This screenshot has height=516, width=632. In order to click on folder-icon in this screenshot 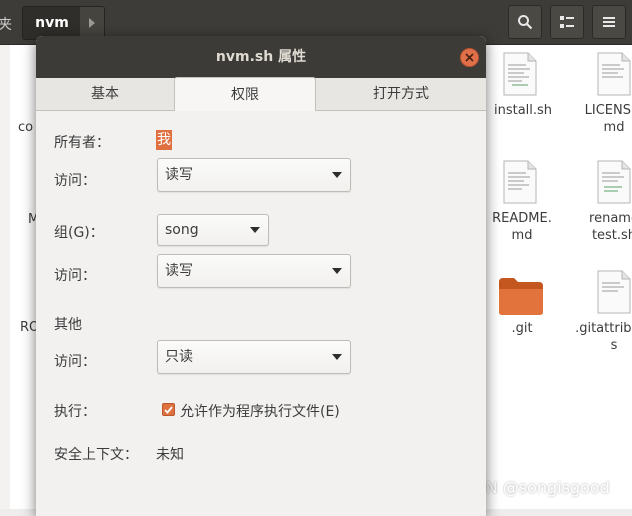, I will do `click(521, 296)`.